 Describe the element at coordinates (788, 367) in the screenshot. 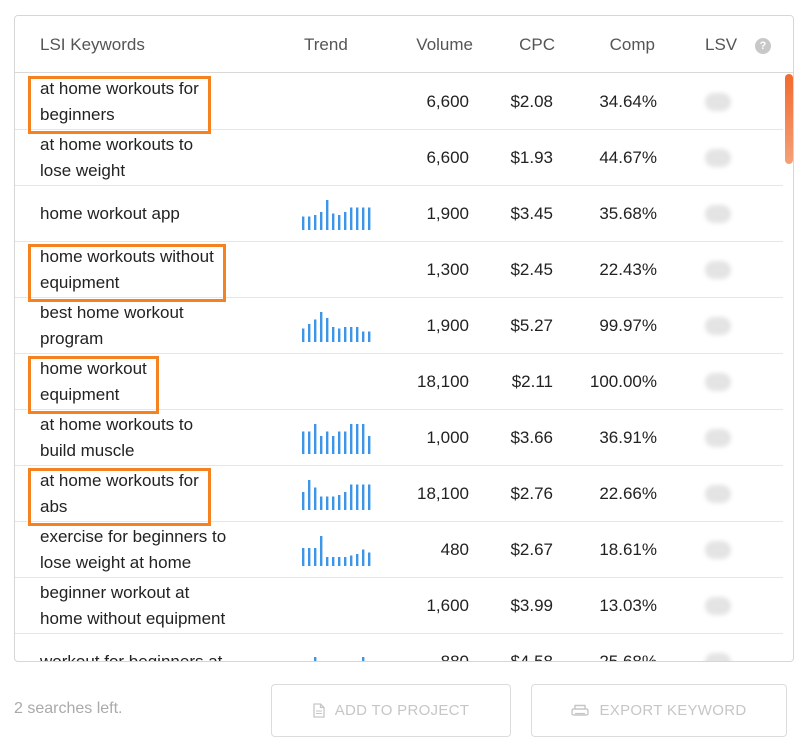

I see `scrollbar-track` at that location.